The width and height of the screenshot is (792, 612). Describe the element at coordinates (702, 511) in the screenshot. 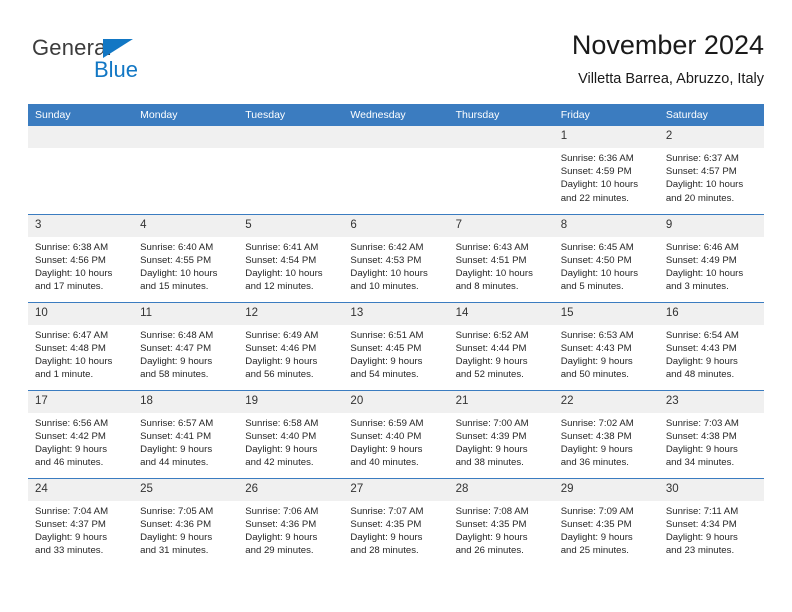

I see `sunrise-text: Sunrise: 7:11 AM` at that location.